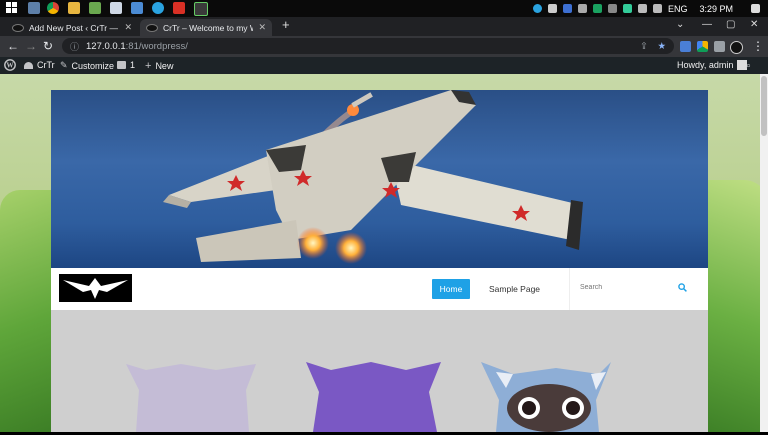 The width and height of the screenshot is (768, 435). I want to click on url-field: ⓘ 127.0.0.1:81/wordpress/ ⇪ ★, so click(368, 46).